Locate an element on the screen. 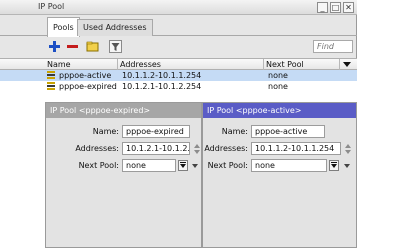 This screenshot has height=248, width=400. table-row: pppoe-active 10.1.1.2-10.1.1.254 none is located at coordinates (178, 75).